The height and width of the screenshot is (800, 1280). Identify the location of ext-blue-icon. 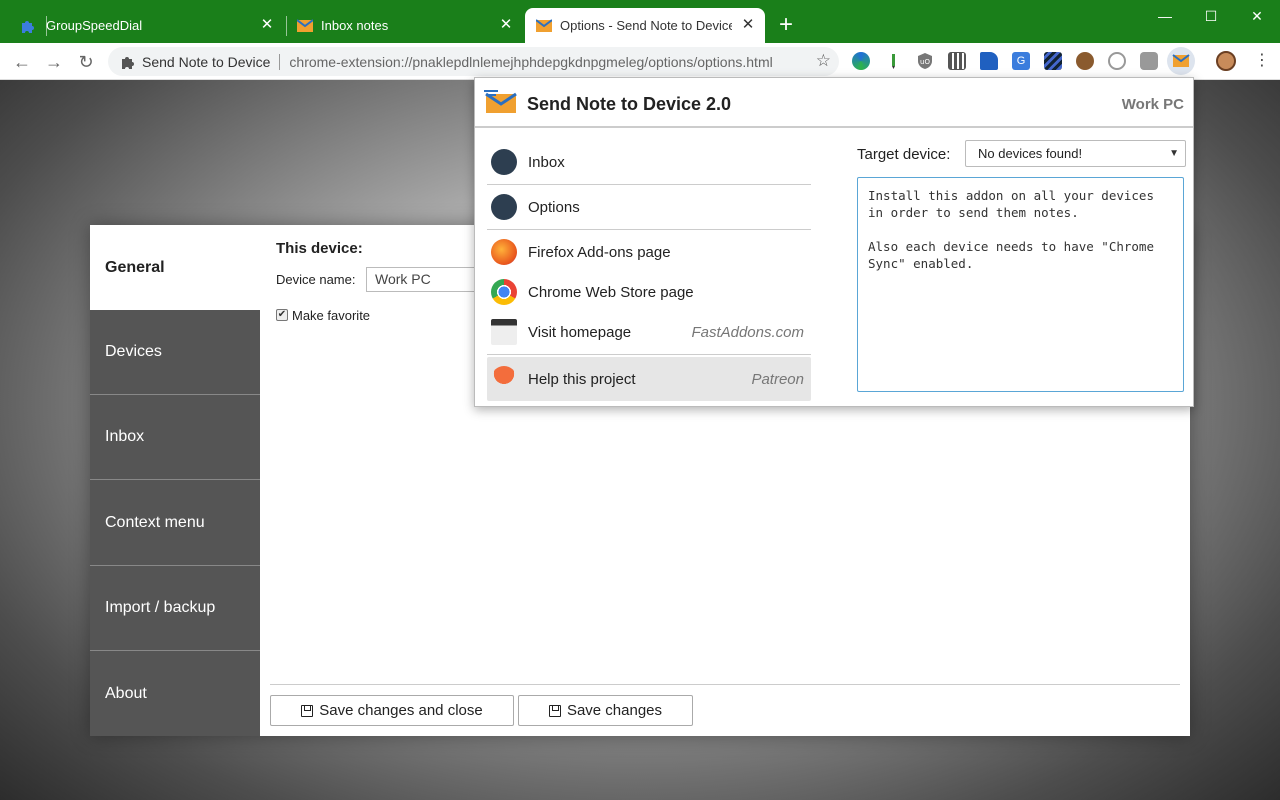
(989, 61).